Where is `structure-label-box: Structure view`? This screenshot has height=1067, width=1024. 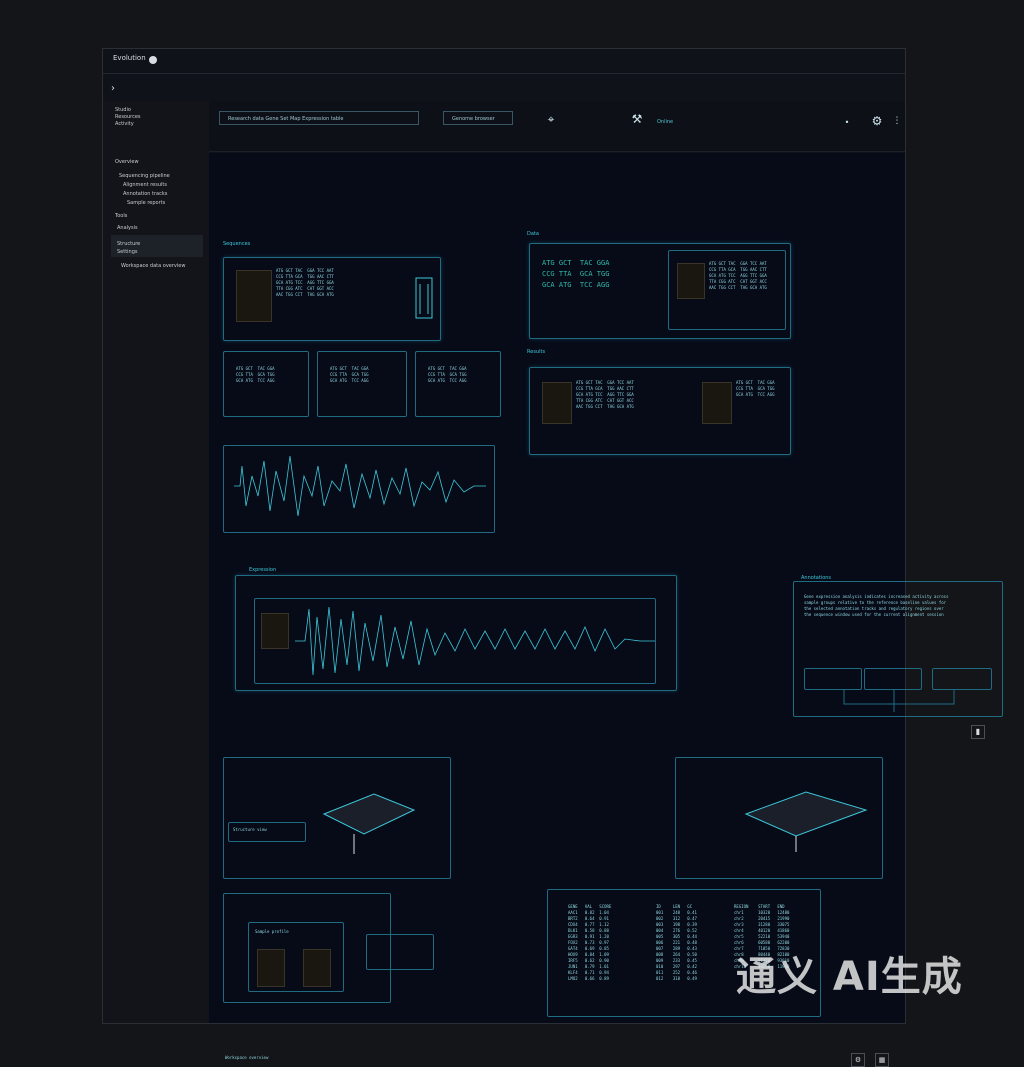
structure-label-box: Structure view is located at coordinates (267, 832).